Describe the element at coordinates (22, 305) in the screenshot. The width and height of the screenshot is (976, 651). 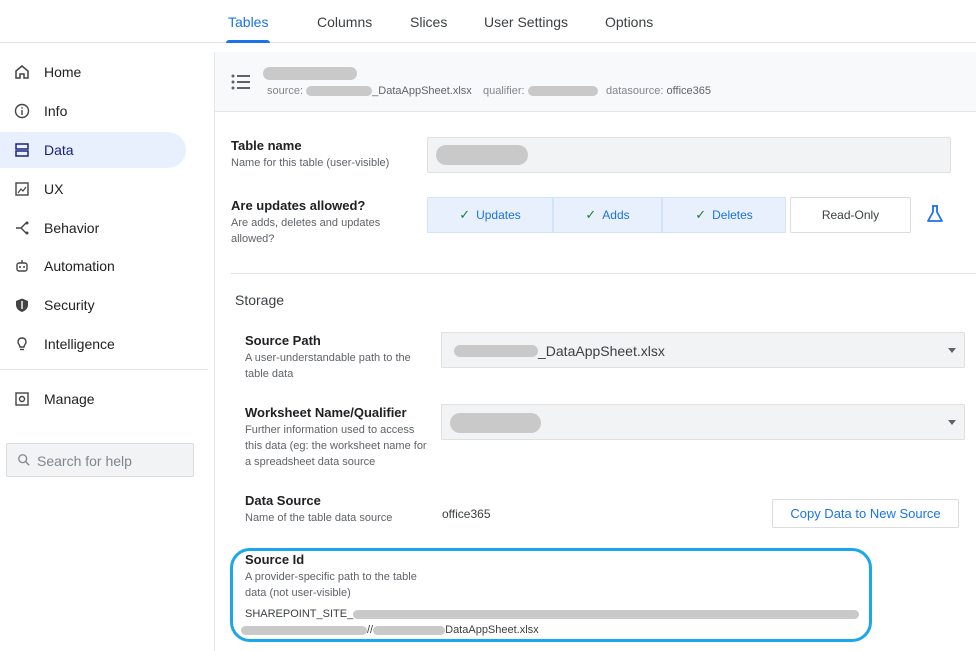
I see `security-icon` at that location.